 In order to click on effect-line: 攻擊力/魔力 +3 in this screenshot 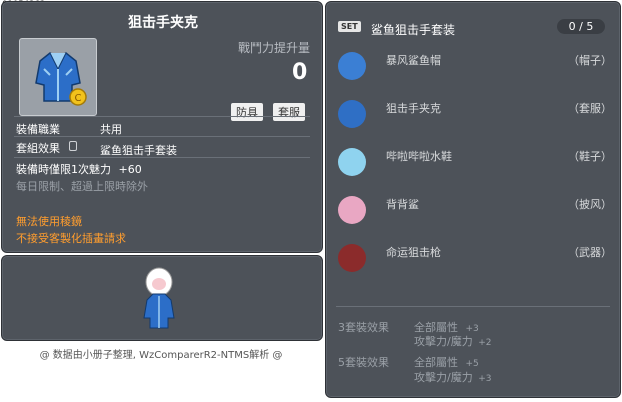, I will do `click(453, 377)`.